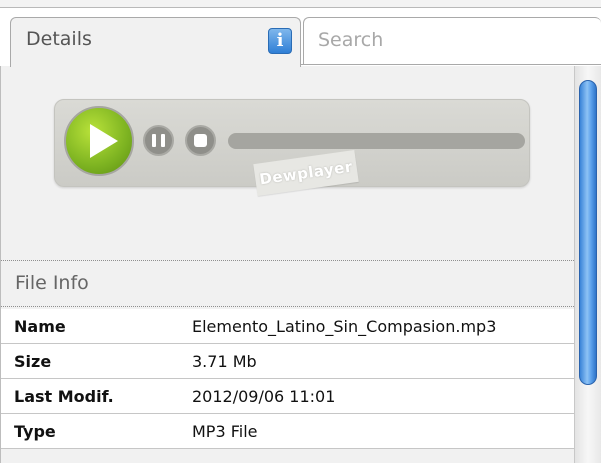  I want to click on file-info-title: File Info, so click(52, 283).